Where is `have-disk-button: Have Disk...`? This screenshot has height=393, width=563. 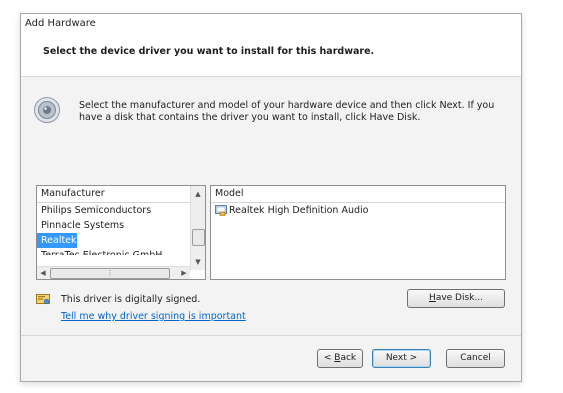 have-disk-button: Have Disk... is located at coordinates (456, 298).